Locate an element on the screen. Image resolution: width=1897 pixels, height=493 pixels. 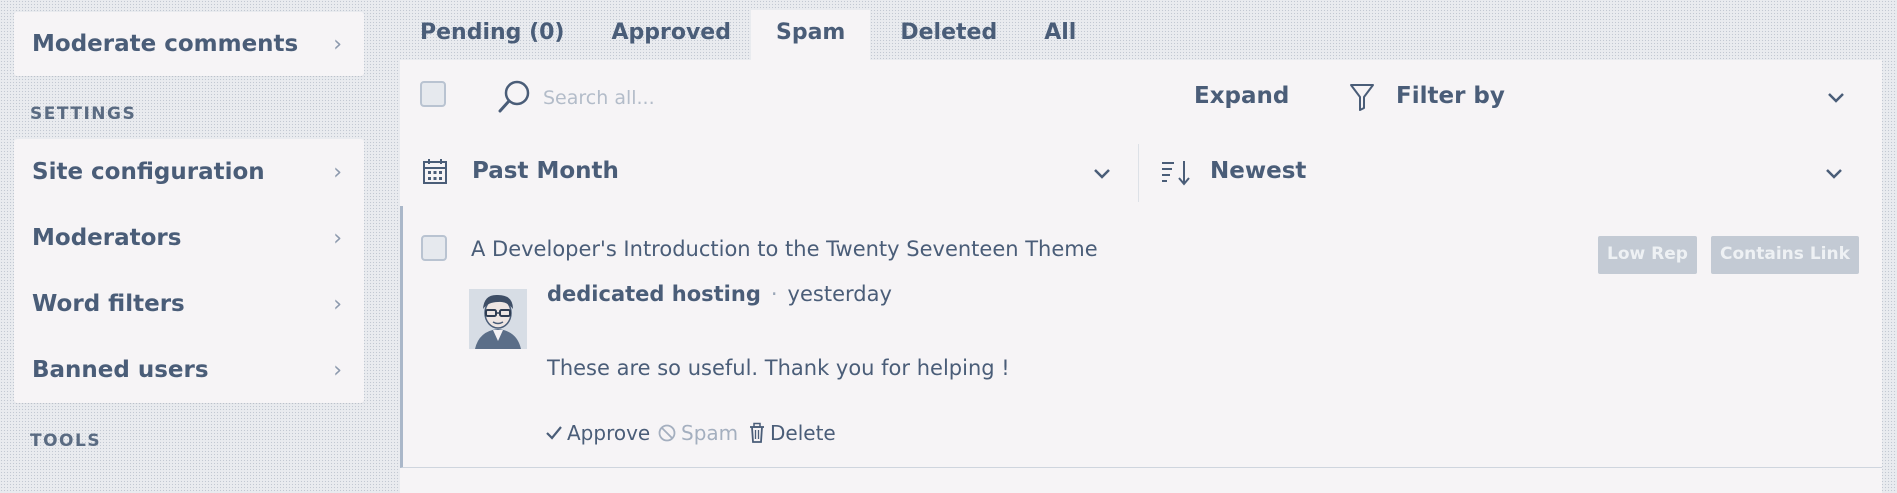
spam-button: Spam is located at coordinates (697, 433).